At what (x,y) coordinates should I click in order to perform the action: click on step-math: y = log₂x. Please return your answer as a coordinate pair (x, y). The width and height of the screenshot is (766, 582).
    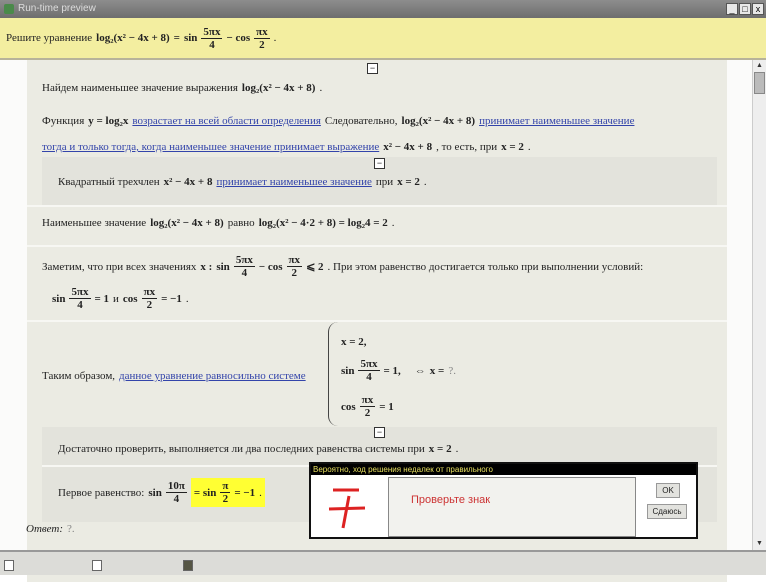
    Looking at the image, I should click on (108, 121).